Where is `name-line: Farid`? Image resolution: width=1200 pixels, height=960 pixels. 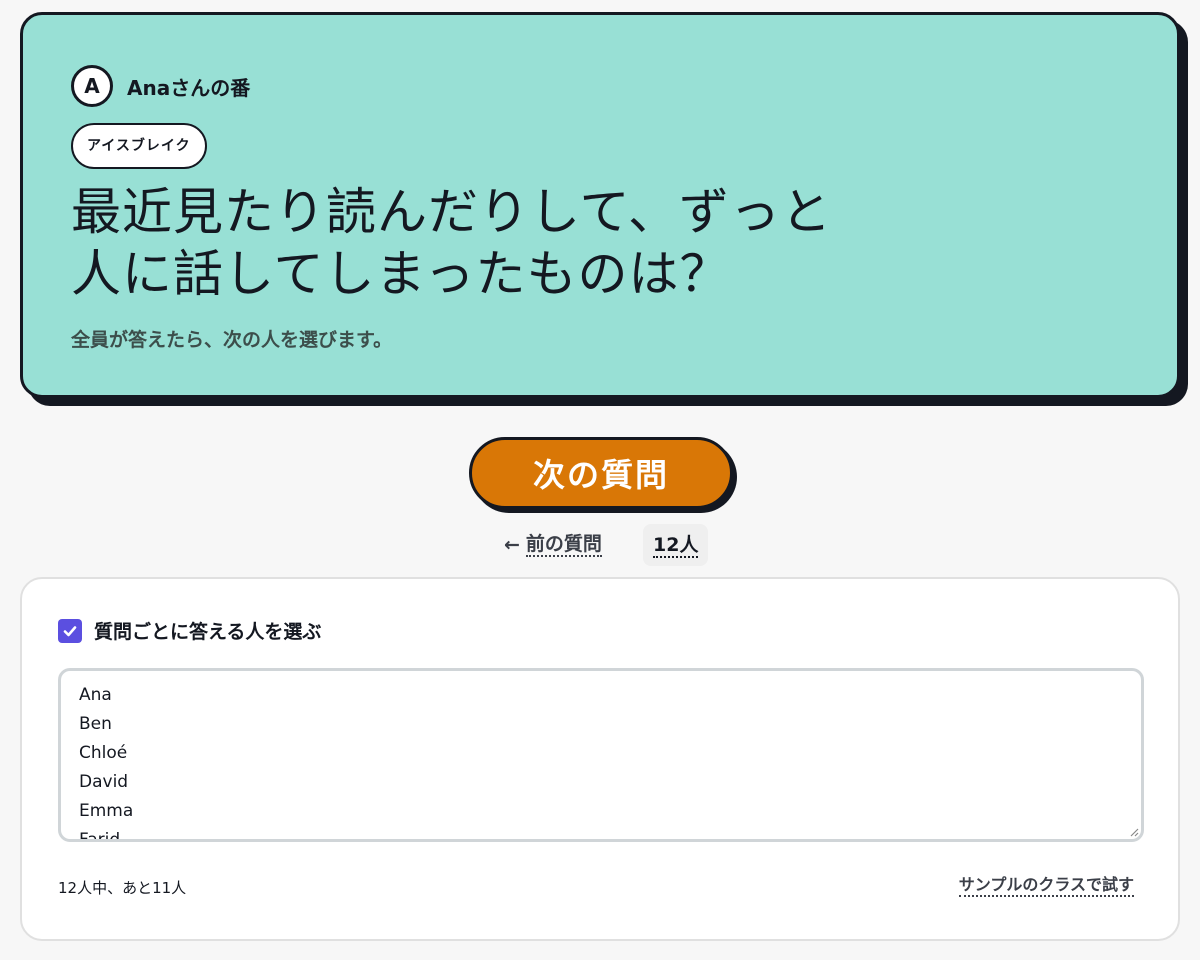
name-line: Farid is located at coordinates (100, 836).